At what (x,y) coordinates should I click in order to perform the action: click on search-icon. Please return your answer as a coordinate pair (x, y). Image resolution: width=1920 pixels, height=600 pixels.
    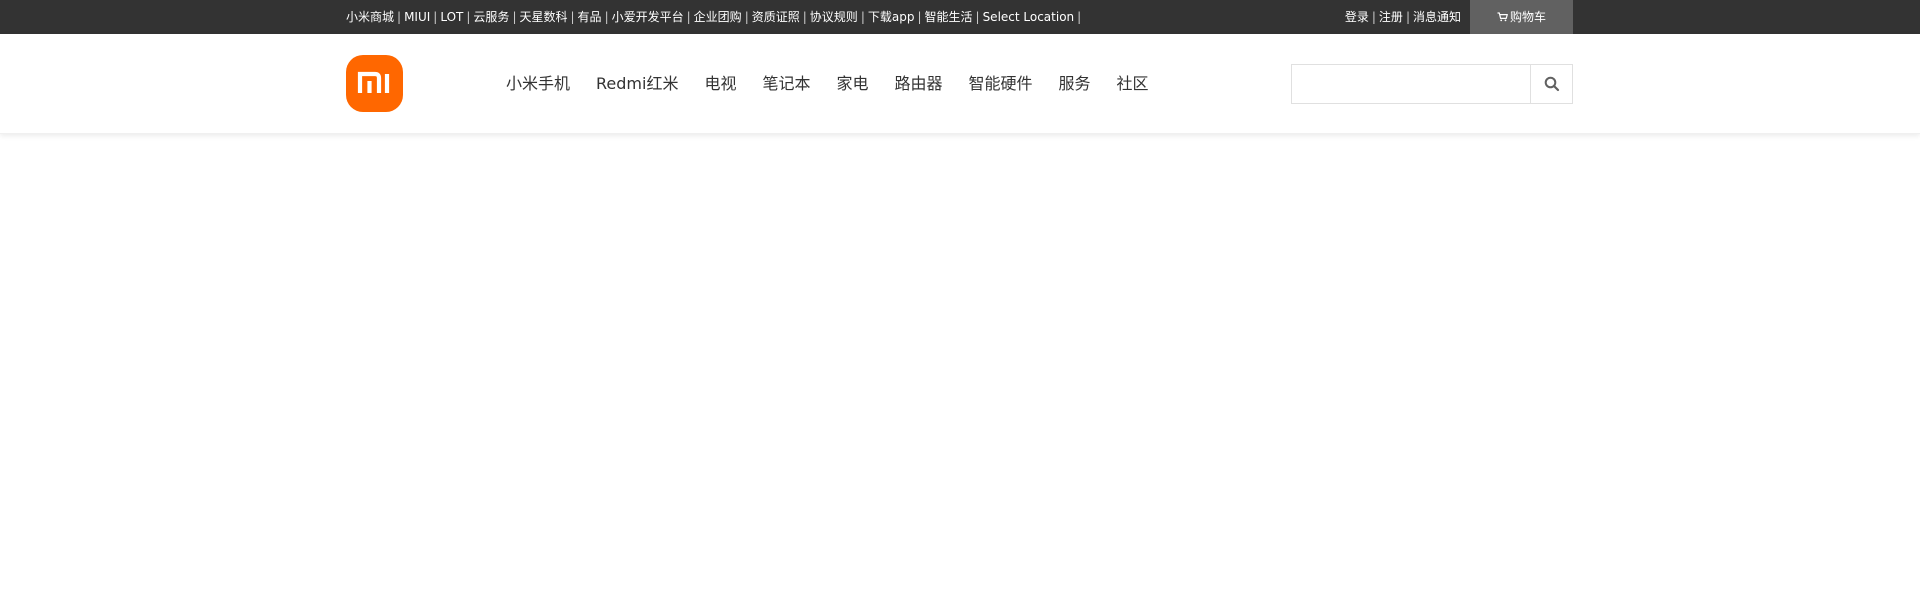
    Looking at the image, I should click on (1552, 84).